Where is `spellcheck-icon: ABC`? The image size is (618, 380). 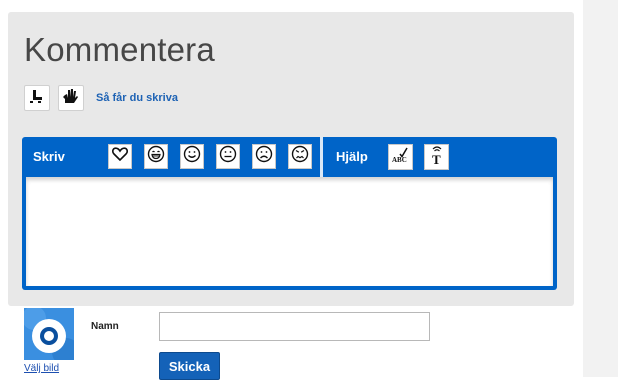
spellcheck-icon: ABC is located at coordinates (401, 157).